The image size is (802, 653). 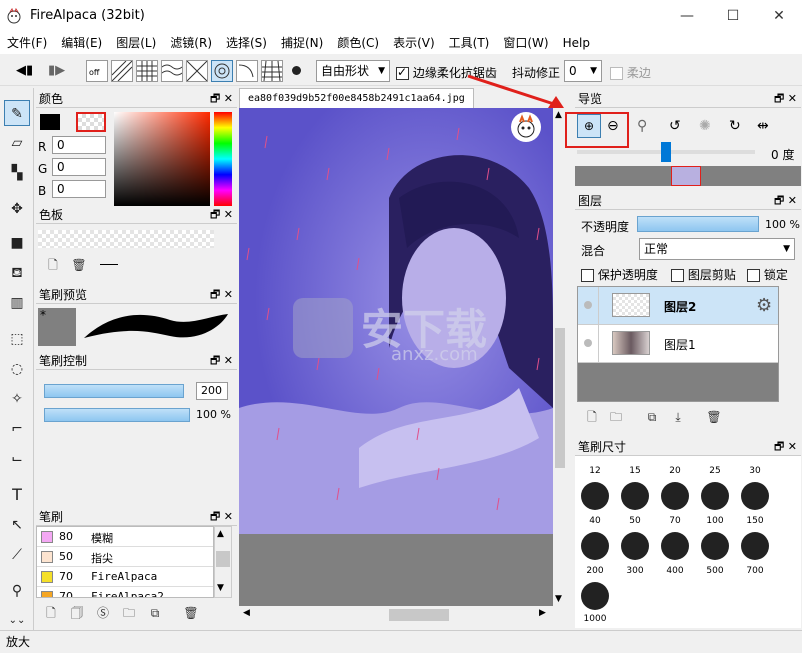 I want to click on background-color-swatch, so click(x=91, y=122).